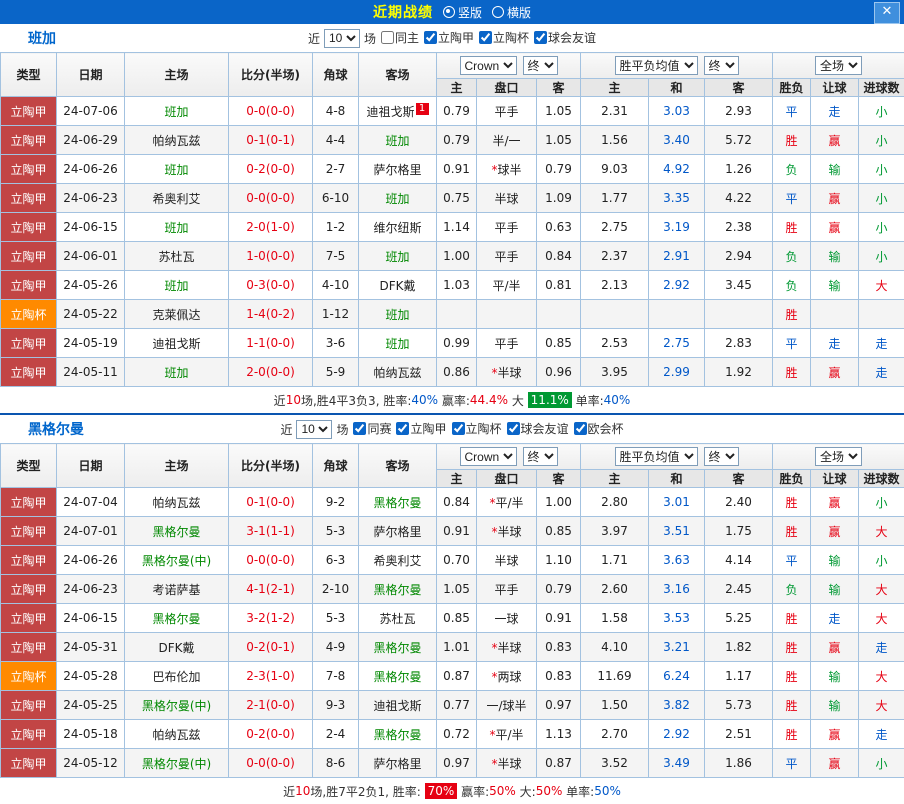  I want to click on away-team-name: 维尔纽斯, so click(397, 228).